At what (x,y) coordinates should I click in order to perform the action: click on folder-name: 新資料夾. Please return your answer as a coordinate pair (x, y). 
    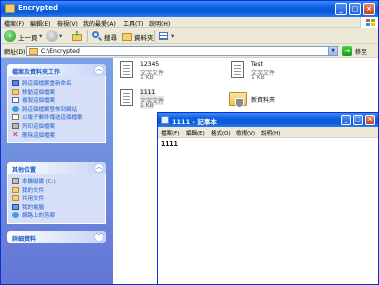
    Looking at the image, I should click on (263, 100).